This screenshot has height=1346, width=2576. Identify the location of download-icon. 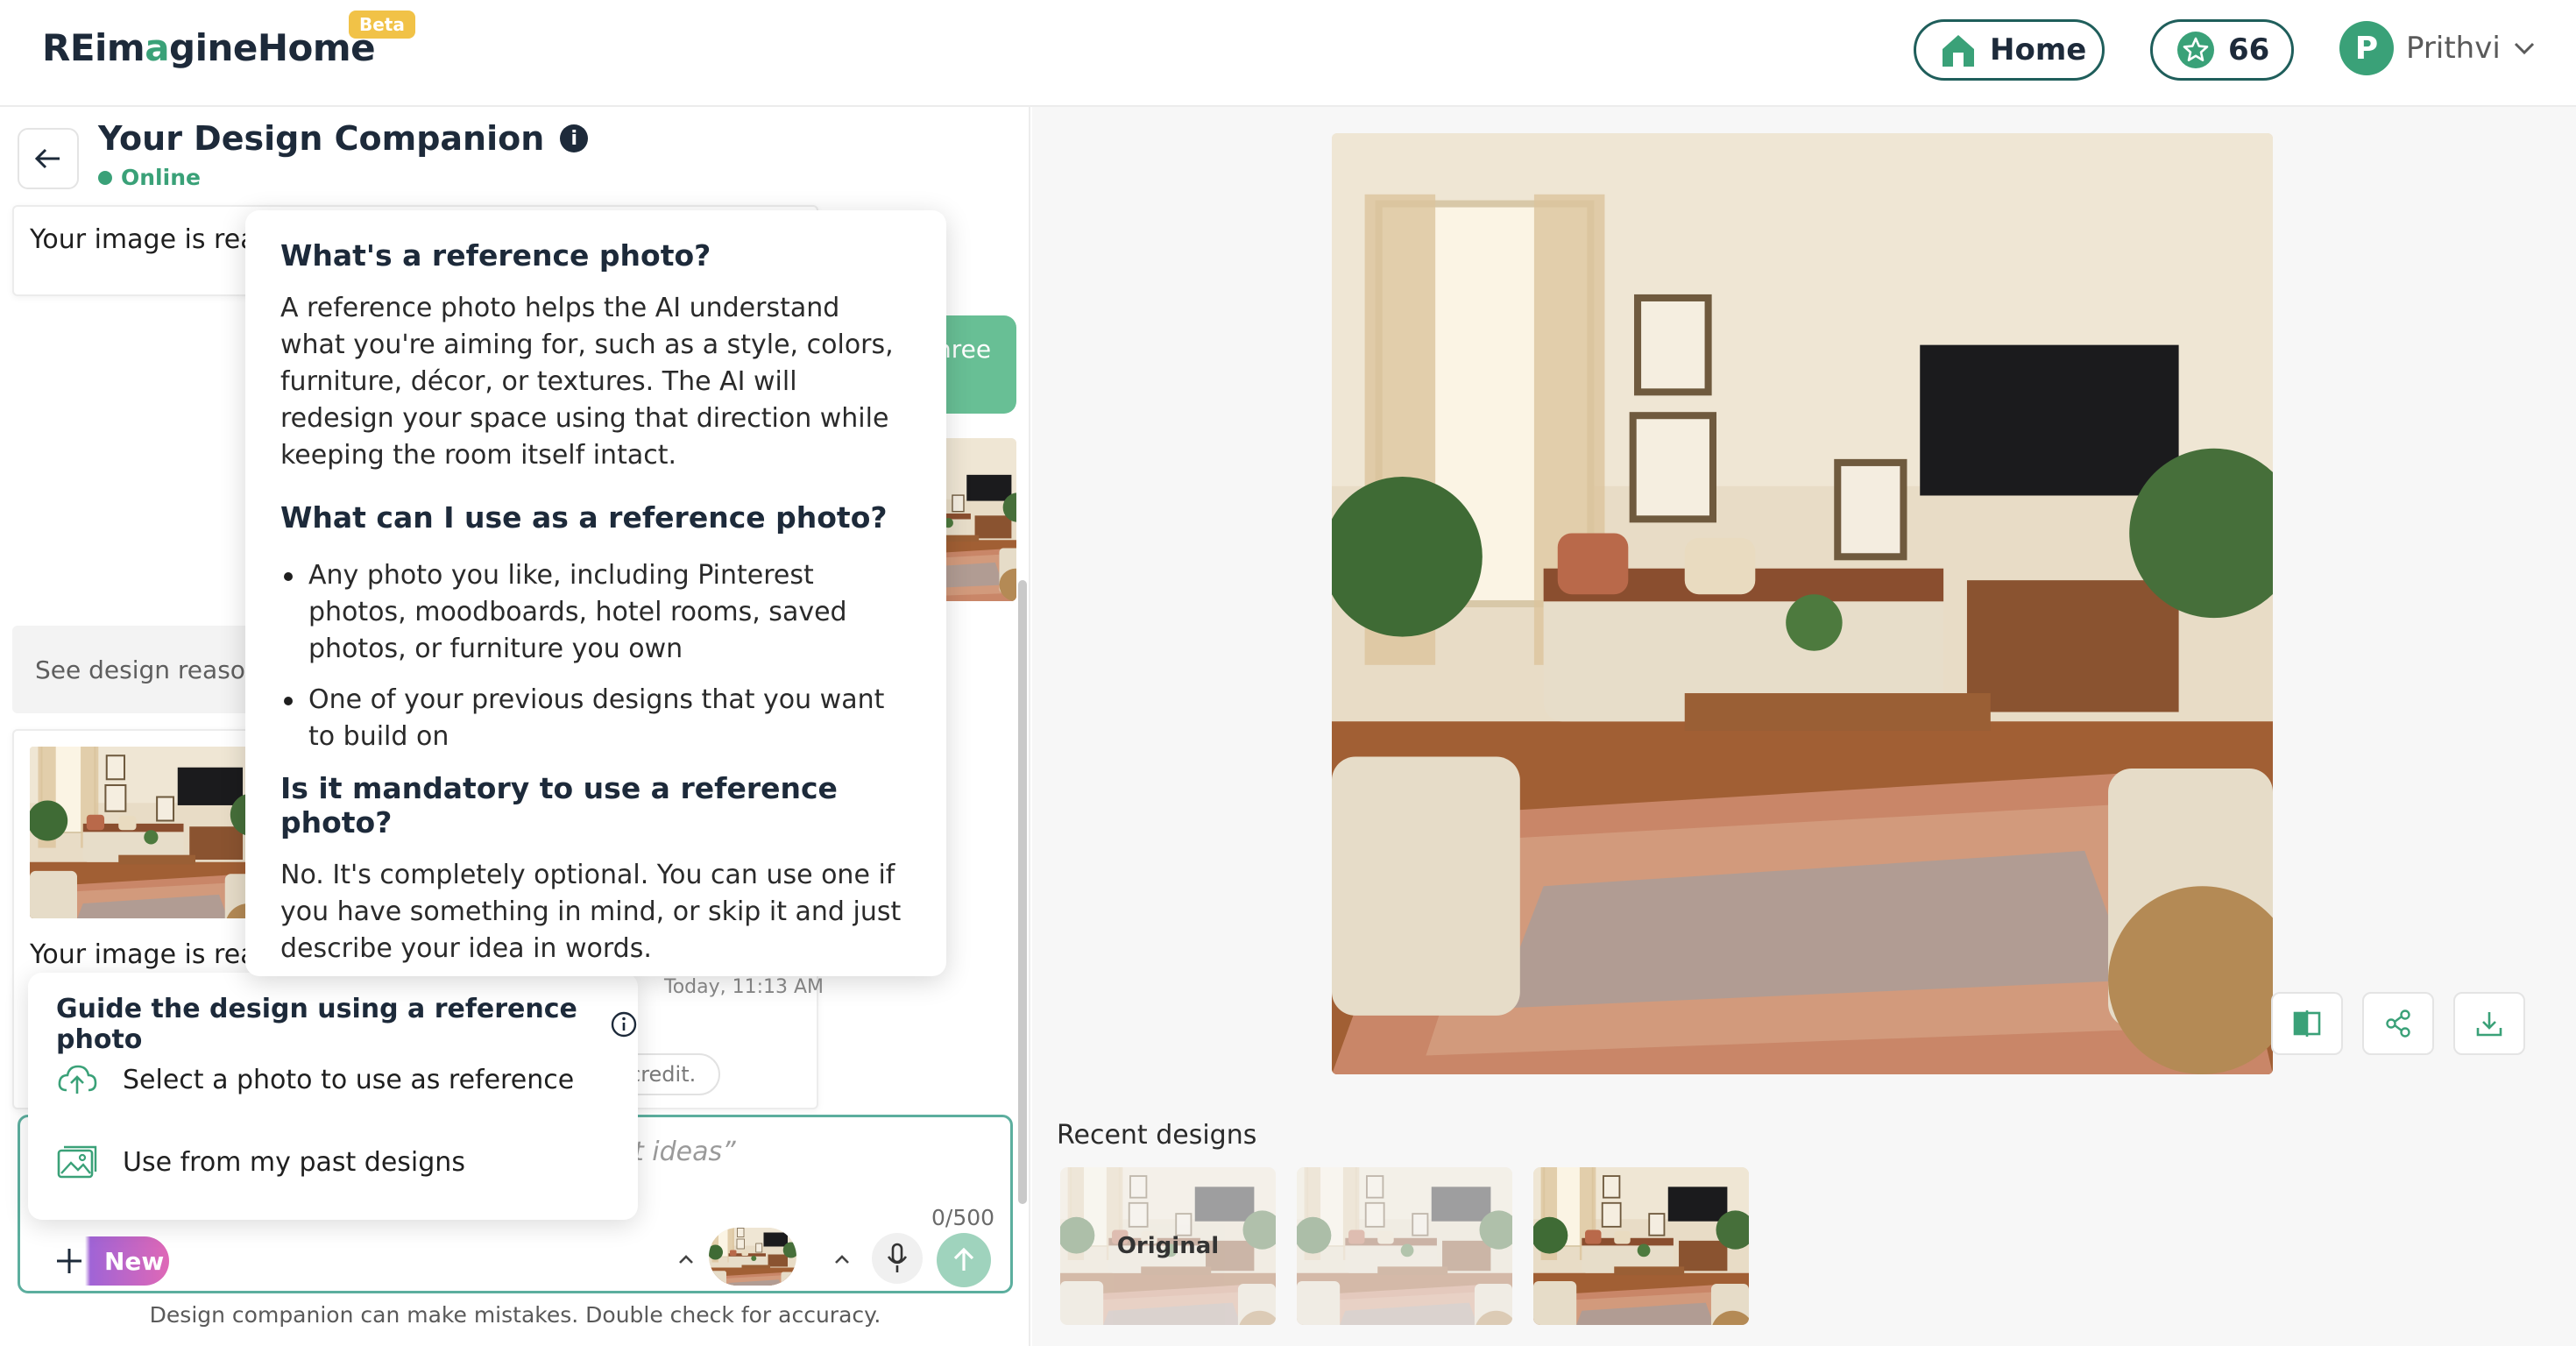
(2489, 1023).